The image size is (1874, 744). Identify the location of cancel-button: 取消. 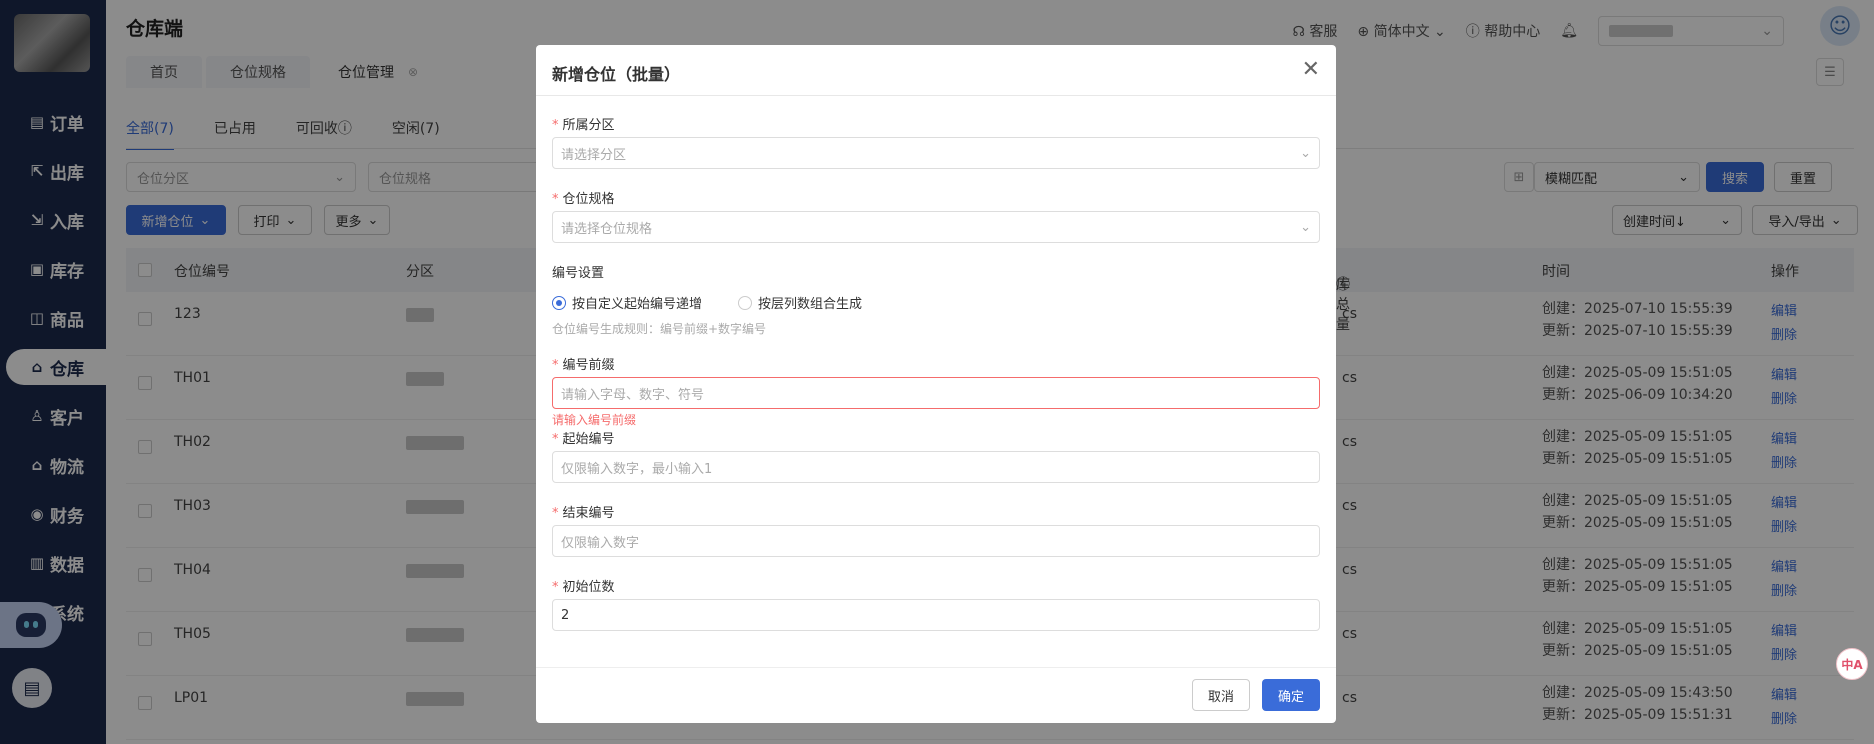
(1221, 695).